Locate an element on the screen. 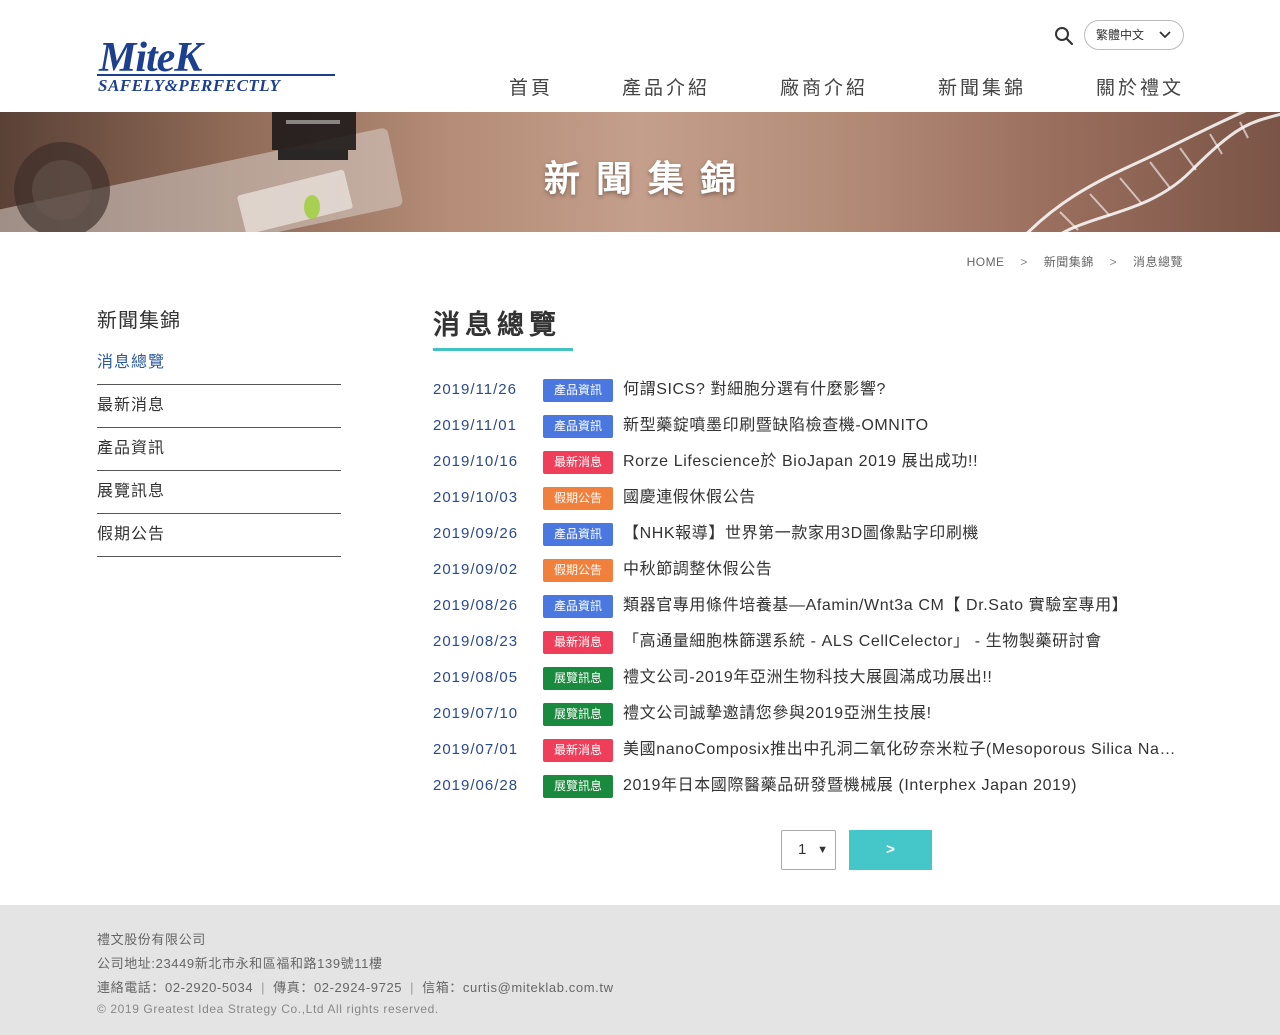 Image resolution: width=1280 pixels, height=1035 pixels. sidebar-item-overview: 消息總覽 is located at coordinates (219, 363).